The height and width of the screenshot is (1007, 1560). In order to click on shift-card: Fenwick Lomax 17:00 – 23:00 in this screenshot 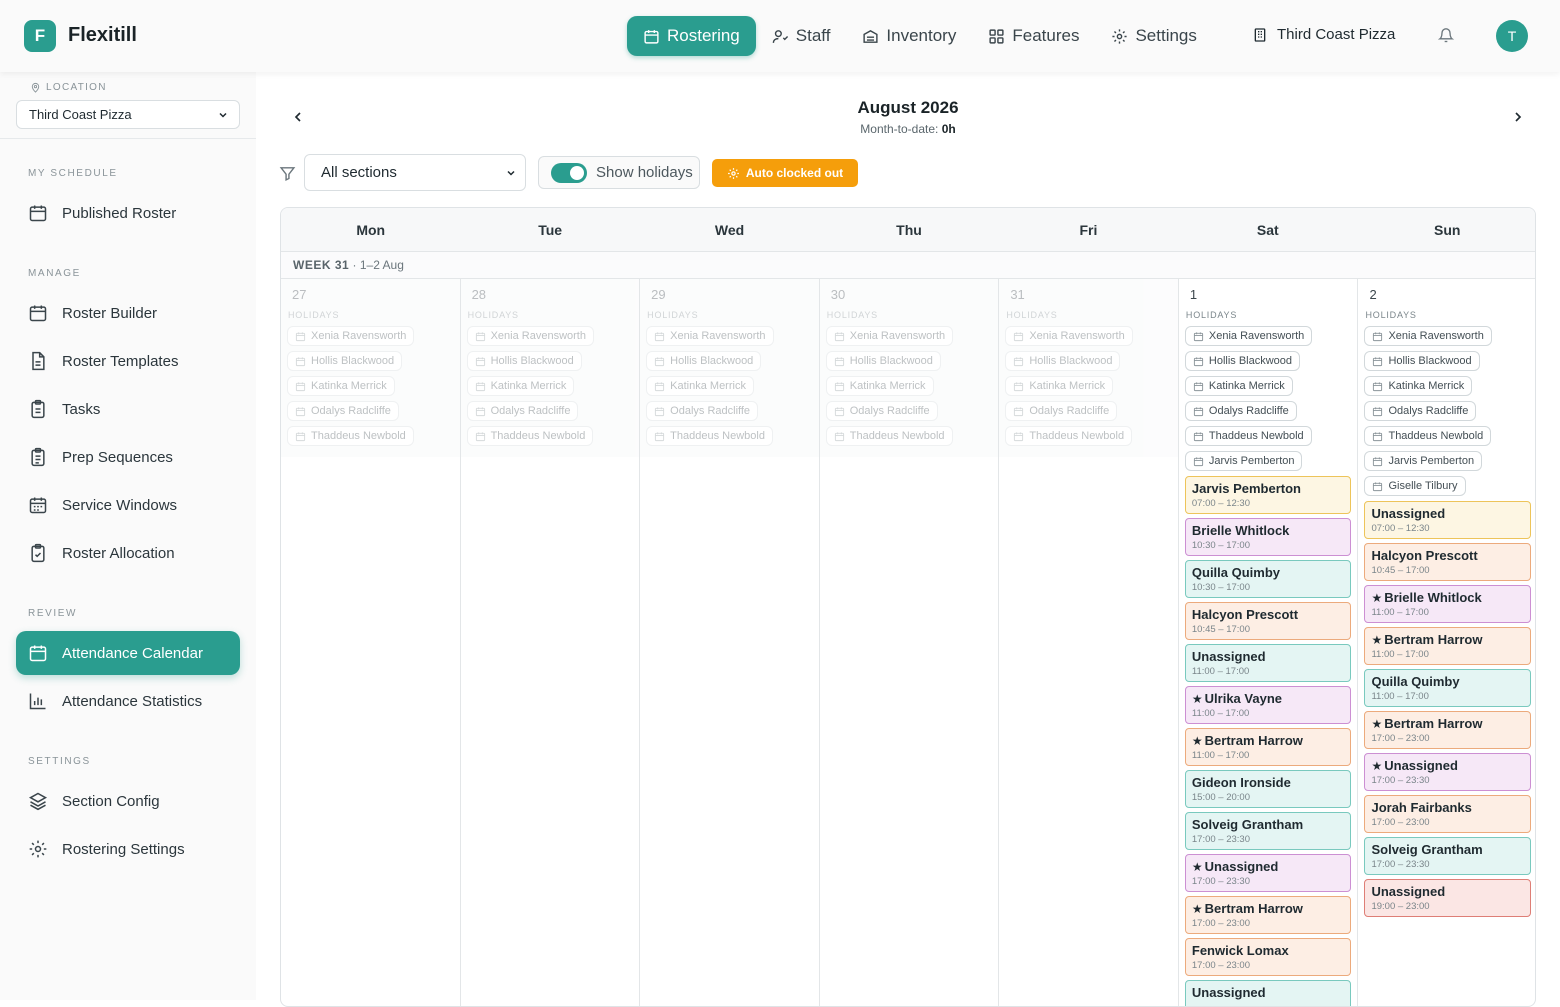, I will do `click(1268, 957)`.